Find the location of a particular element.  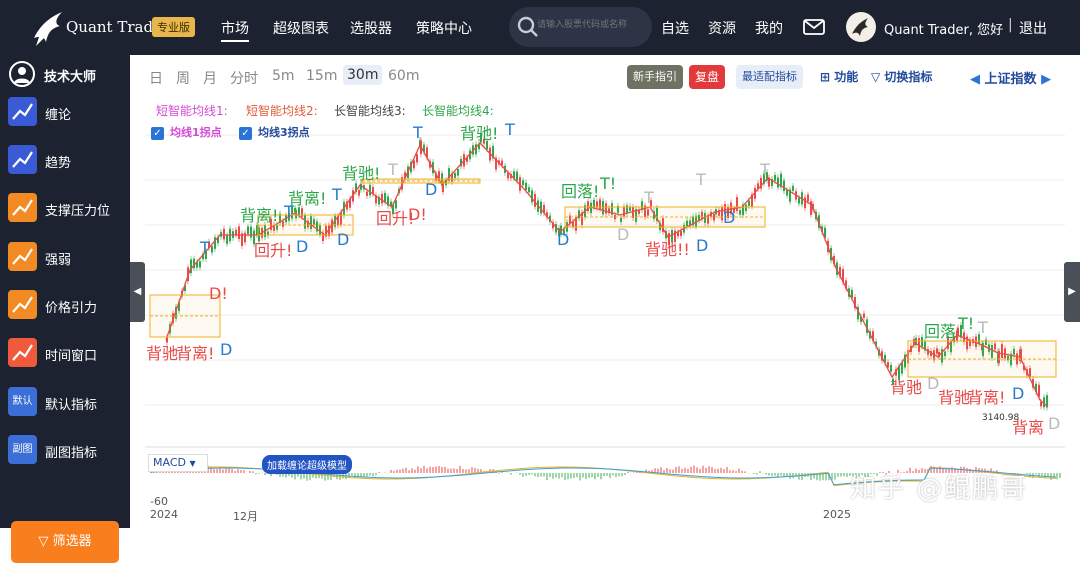

strength-icon is located at coordinates (22, 256).